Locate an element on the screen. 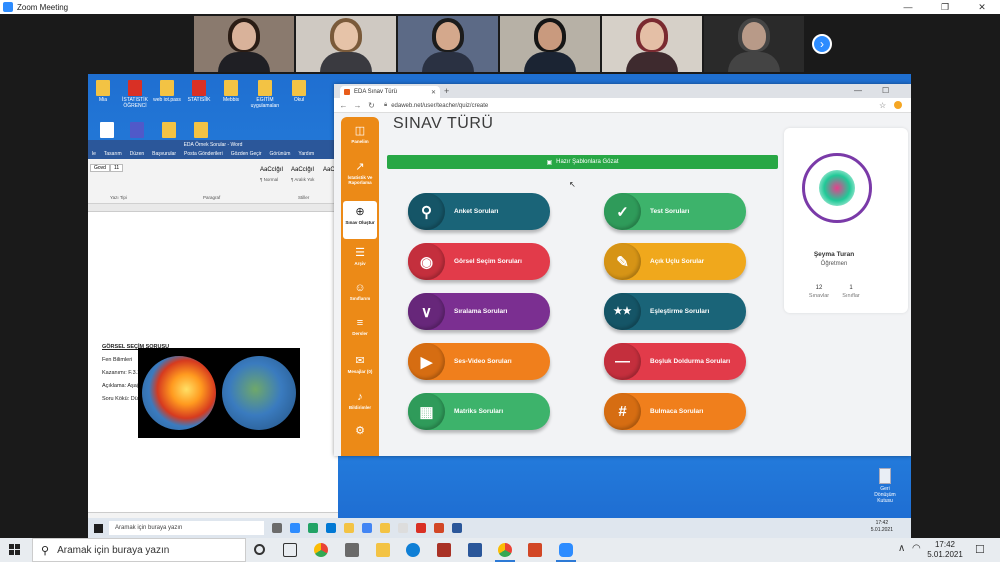 This screenshot has width=1000, height=562. shared-search-box: Aramak için buraya yazın is located at coordinates (186, 528).